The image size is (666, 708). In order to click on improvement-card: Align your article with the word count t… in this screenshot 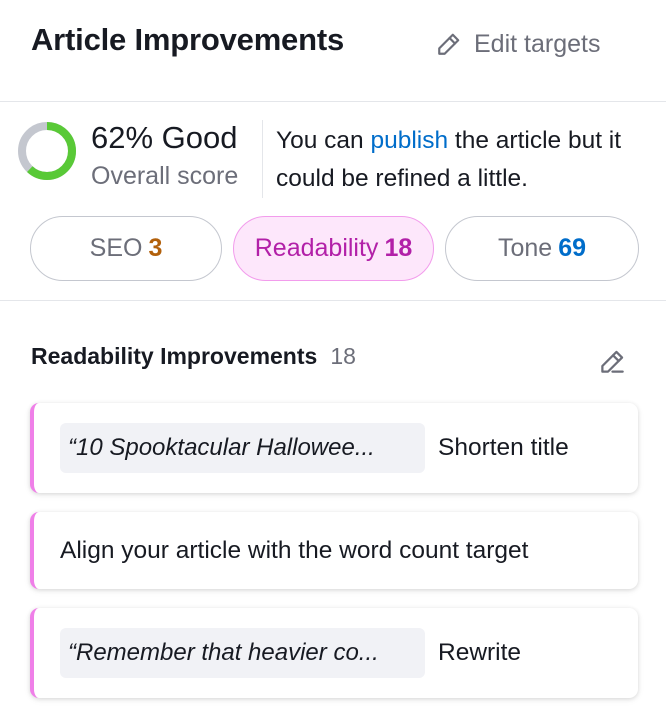, I will do `click(334, 550)`.